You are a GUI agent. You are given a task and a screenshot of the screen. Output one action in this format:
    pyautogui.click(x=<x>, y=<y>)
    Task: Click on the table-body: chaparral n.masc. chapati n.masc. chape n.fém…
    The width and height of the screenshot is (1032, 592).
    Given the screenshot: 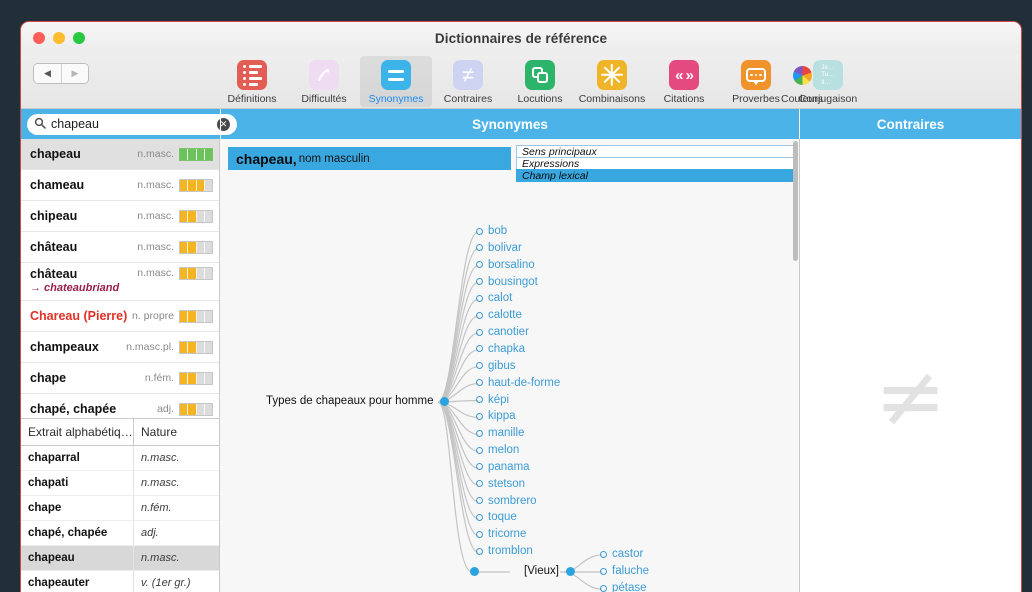 What is the action you would take?
    pyautogui.click(x=120, y=519)
    